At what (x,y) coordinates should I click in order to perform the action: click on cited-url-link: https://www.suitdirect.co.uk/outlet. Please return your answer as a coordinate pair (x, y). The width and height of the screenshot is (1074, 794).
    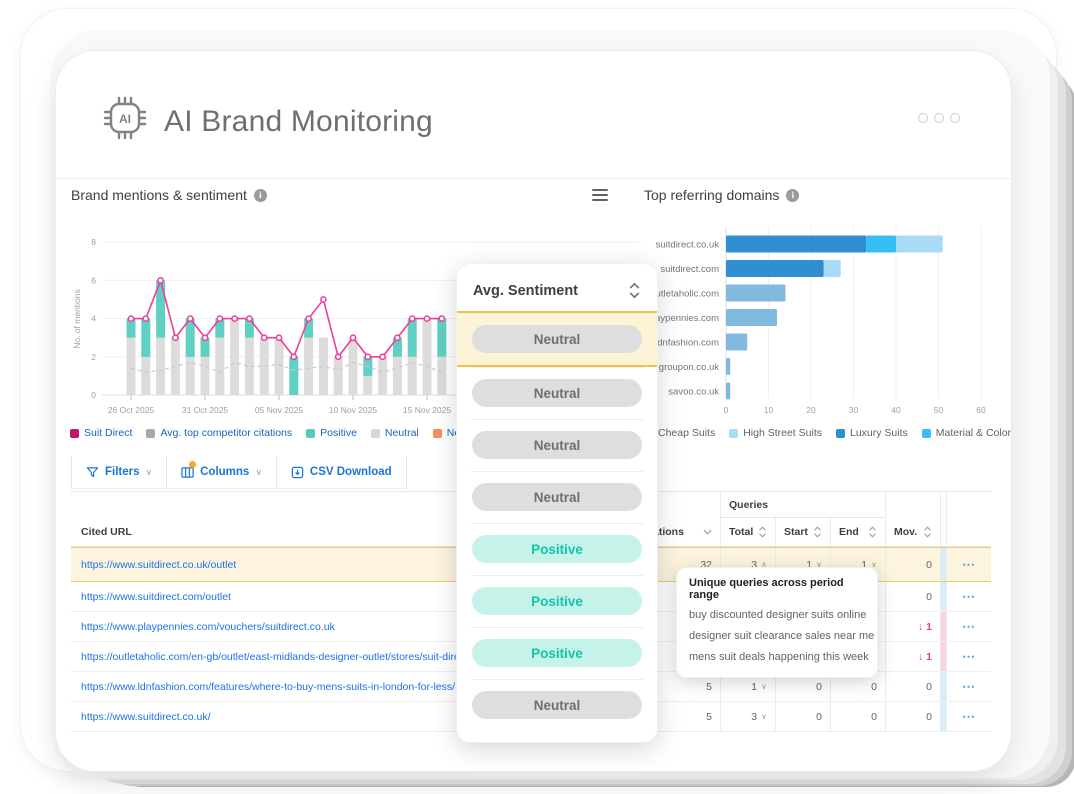
    Looking at the image, I should click on (158, 565).